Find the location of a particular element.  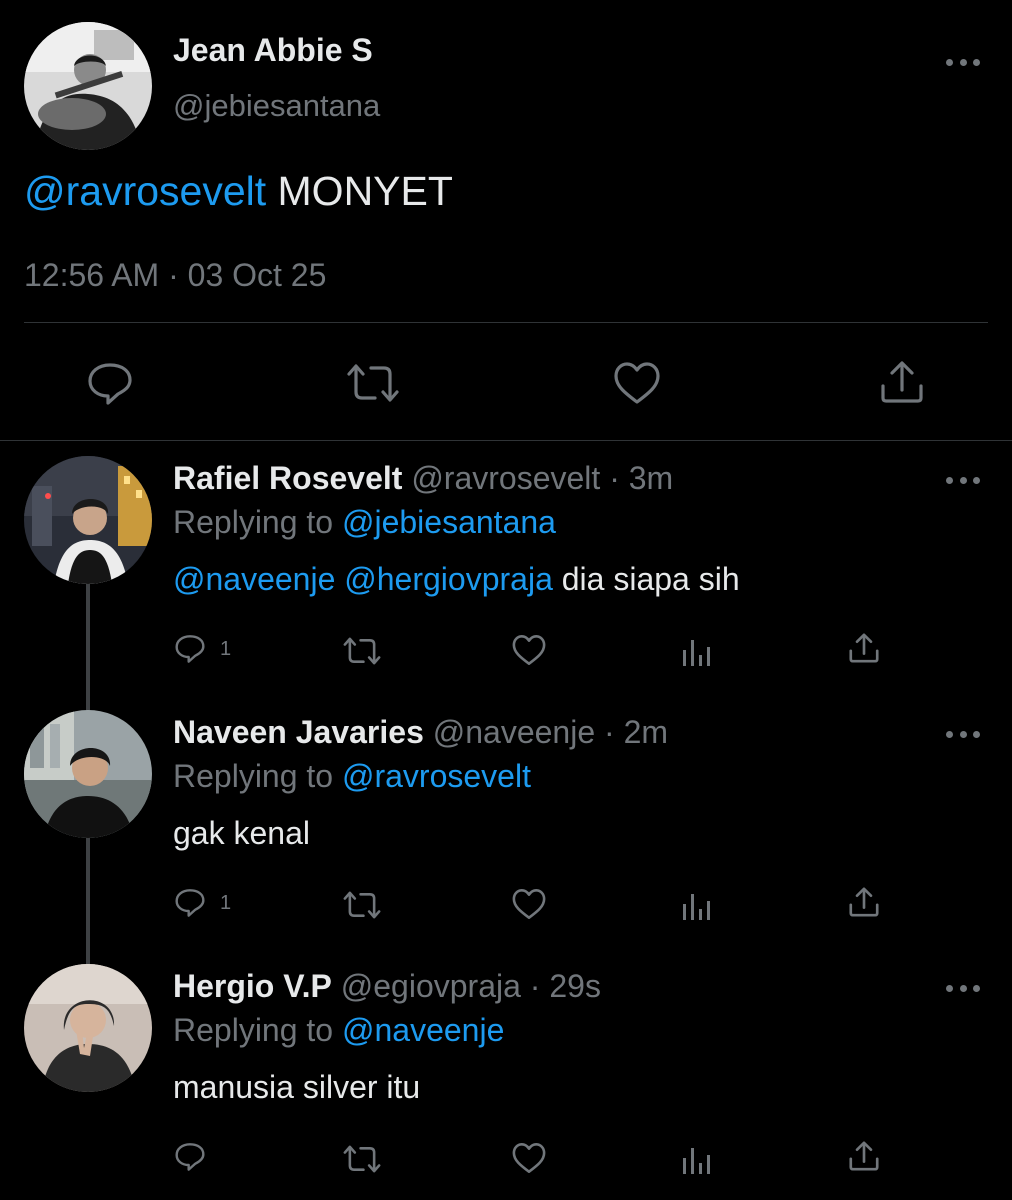

reply-text: @naveenje @hergiovpraja dia siapa sih is located at coordinates (456, 579).